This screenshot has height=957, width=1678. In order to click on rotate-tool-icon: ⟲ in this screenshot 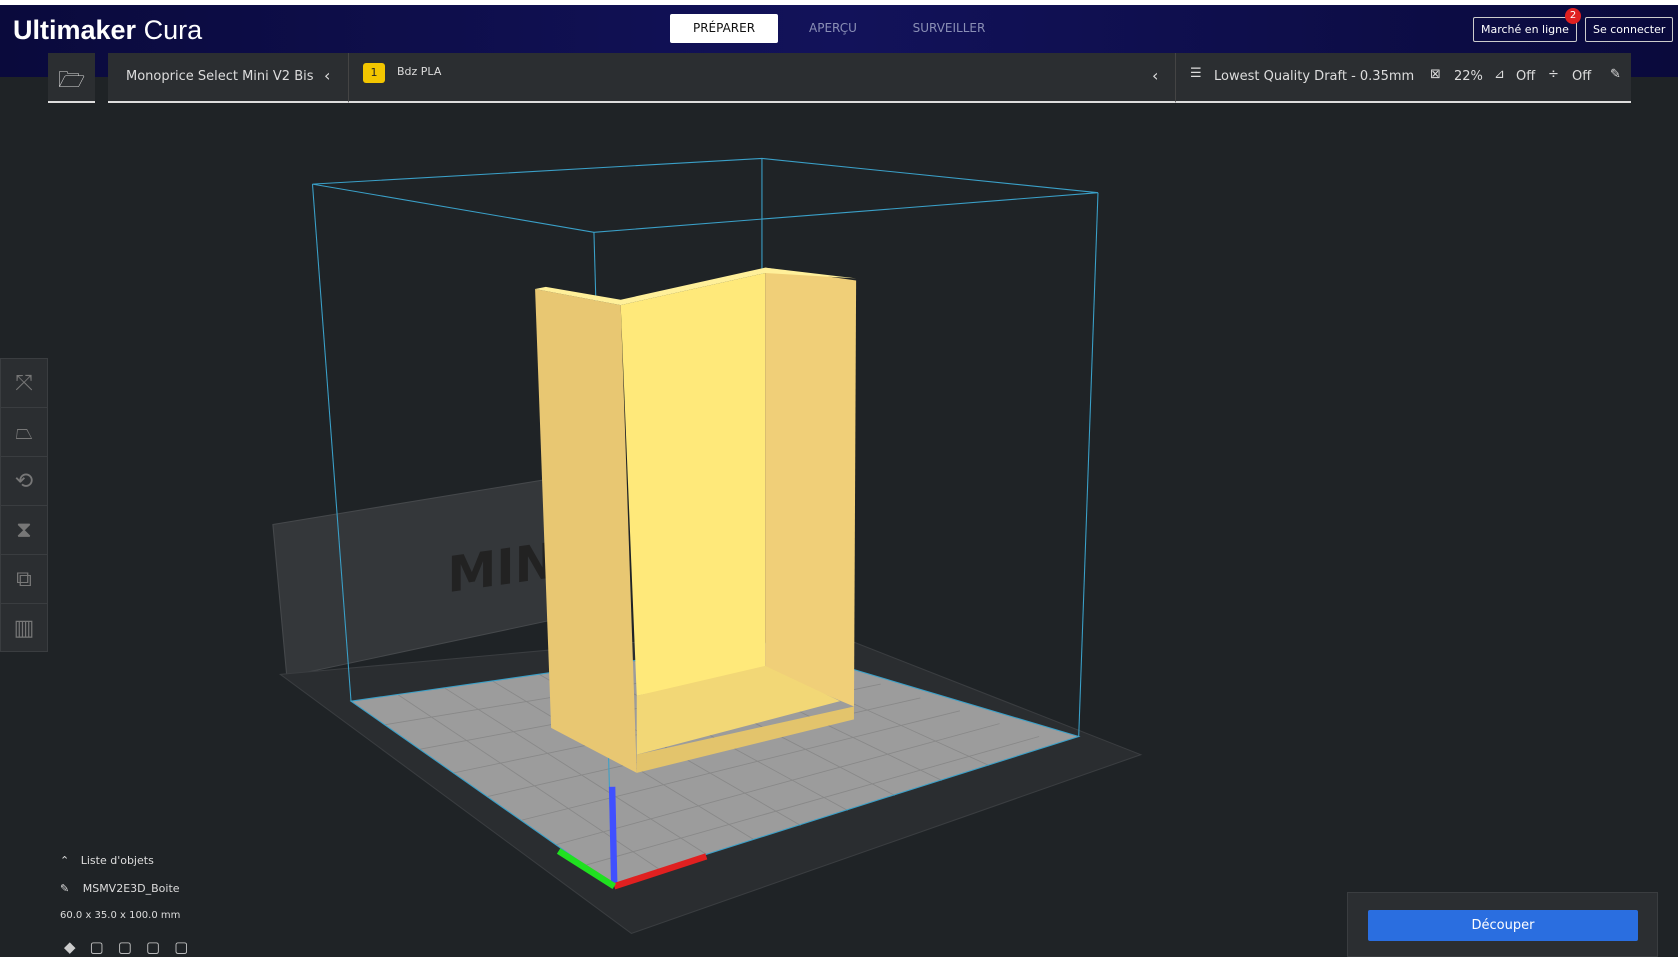, I will do `click(24, 481)`.